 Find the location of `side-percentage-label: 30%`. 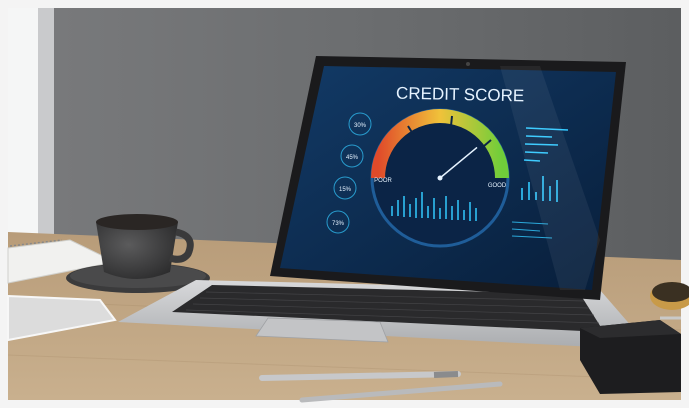

side-percentage-label: 30% is located at coordinates (360, 126).